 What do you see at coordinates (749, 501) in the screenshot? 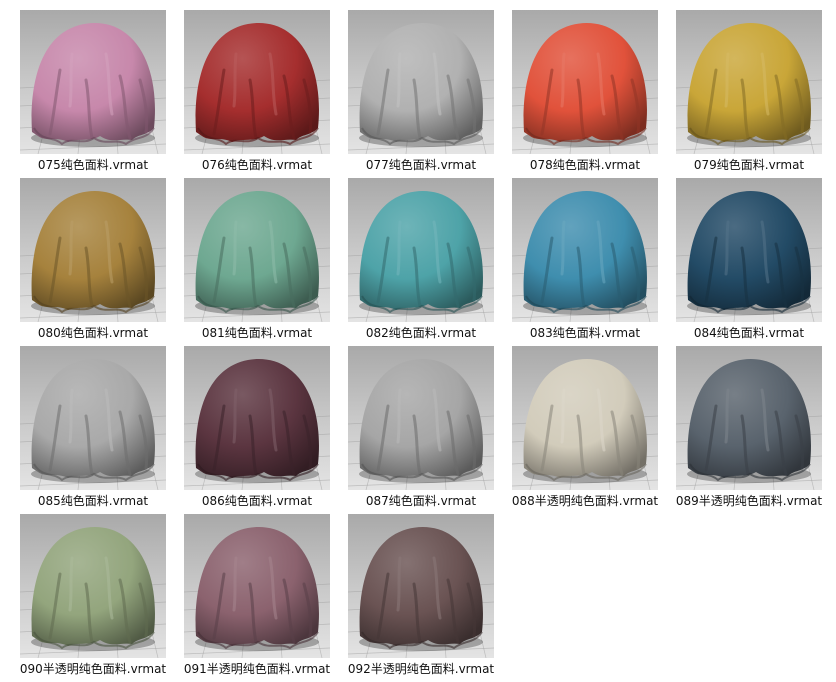
I see `material-filename: 089半透明纯色面料.vrmat` at bounding box center [749, 501].